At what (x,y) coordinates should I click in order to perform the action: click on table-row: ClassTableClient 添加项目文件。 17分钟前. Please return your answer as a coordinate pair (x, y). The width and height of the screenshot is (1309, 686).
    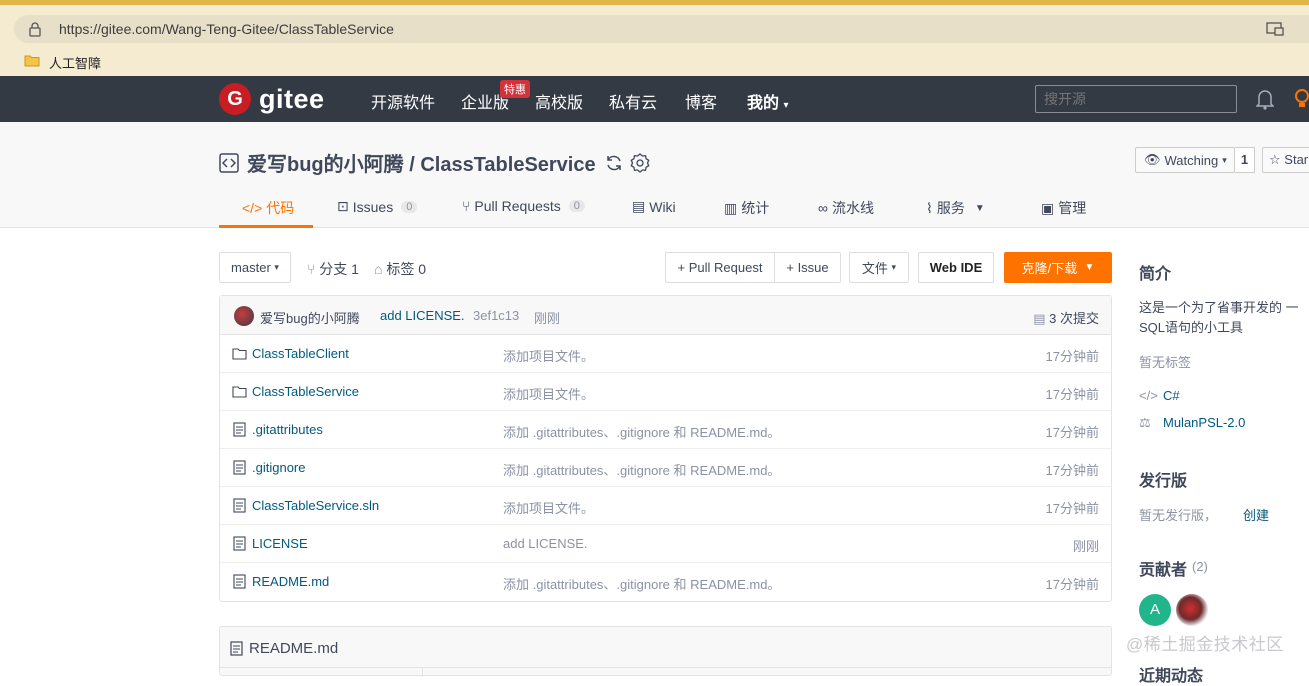
    Looking at the image, I should click on (665, 354).